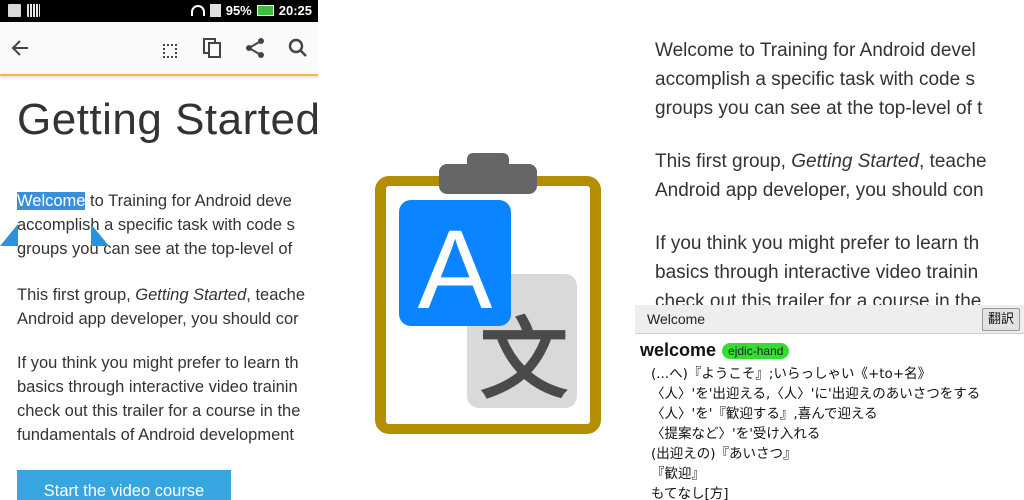 The height and width of the screenshot is (500, 1024). I want to click on paragraph-text: fundamentals of Android development, so click(156, 435).